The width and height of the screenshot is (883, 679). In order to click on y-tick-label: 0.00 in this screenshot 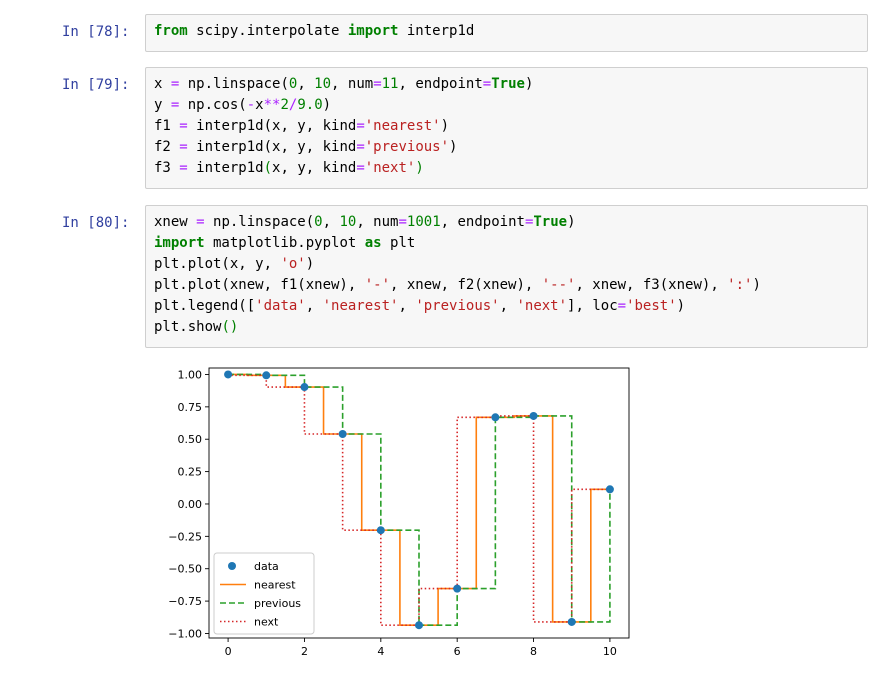, I will do `click(190, 504)`.